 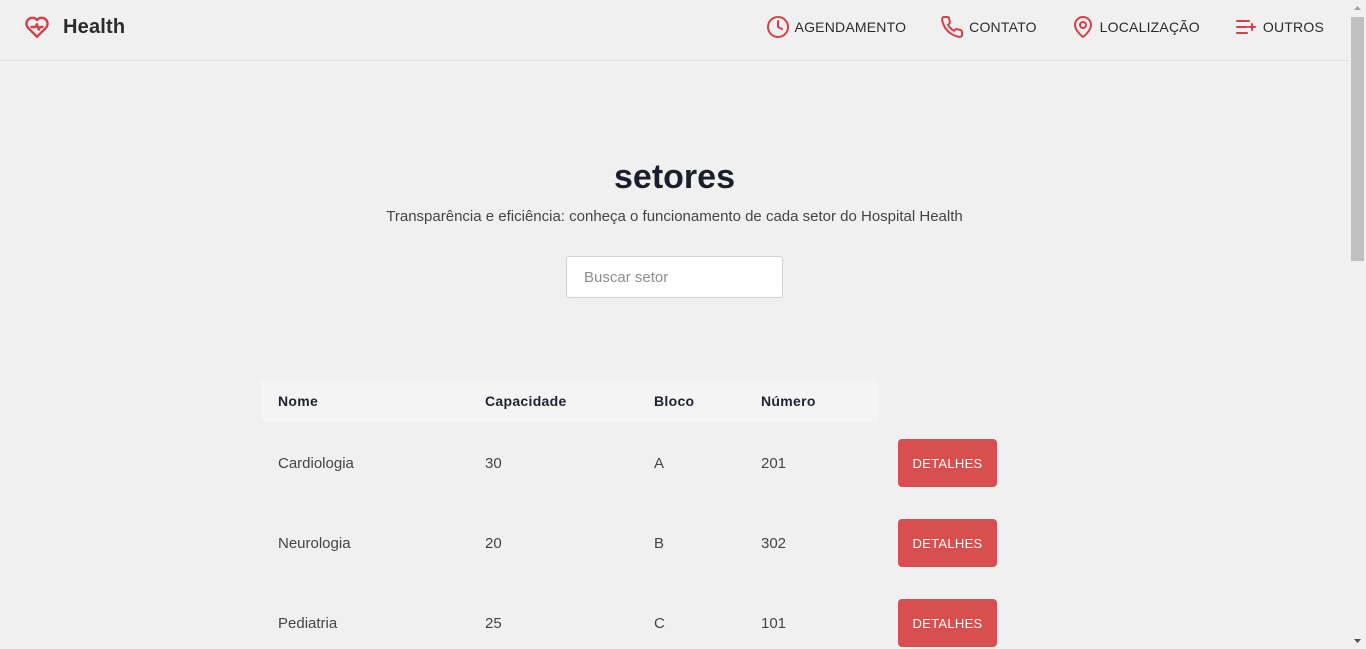 I want to click on clock-icon, so click(x=778, y=27).